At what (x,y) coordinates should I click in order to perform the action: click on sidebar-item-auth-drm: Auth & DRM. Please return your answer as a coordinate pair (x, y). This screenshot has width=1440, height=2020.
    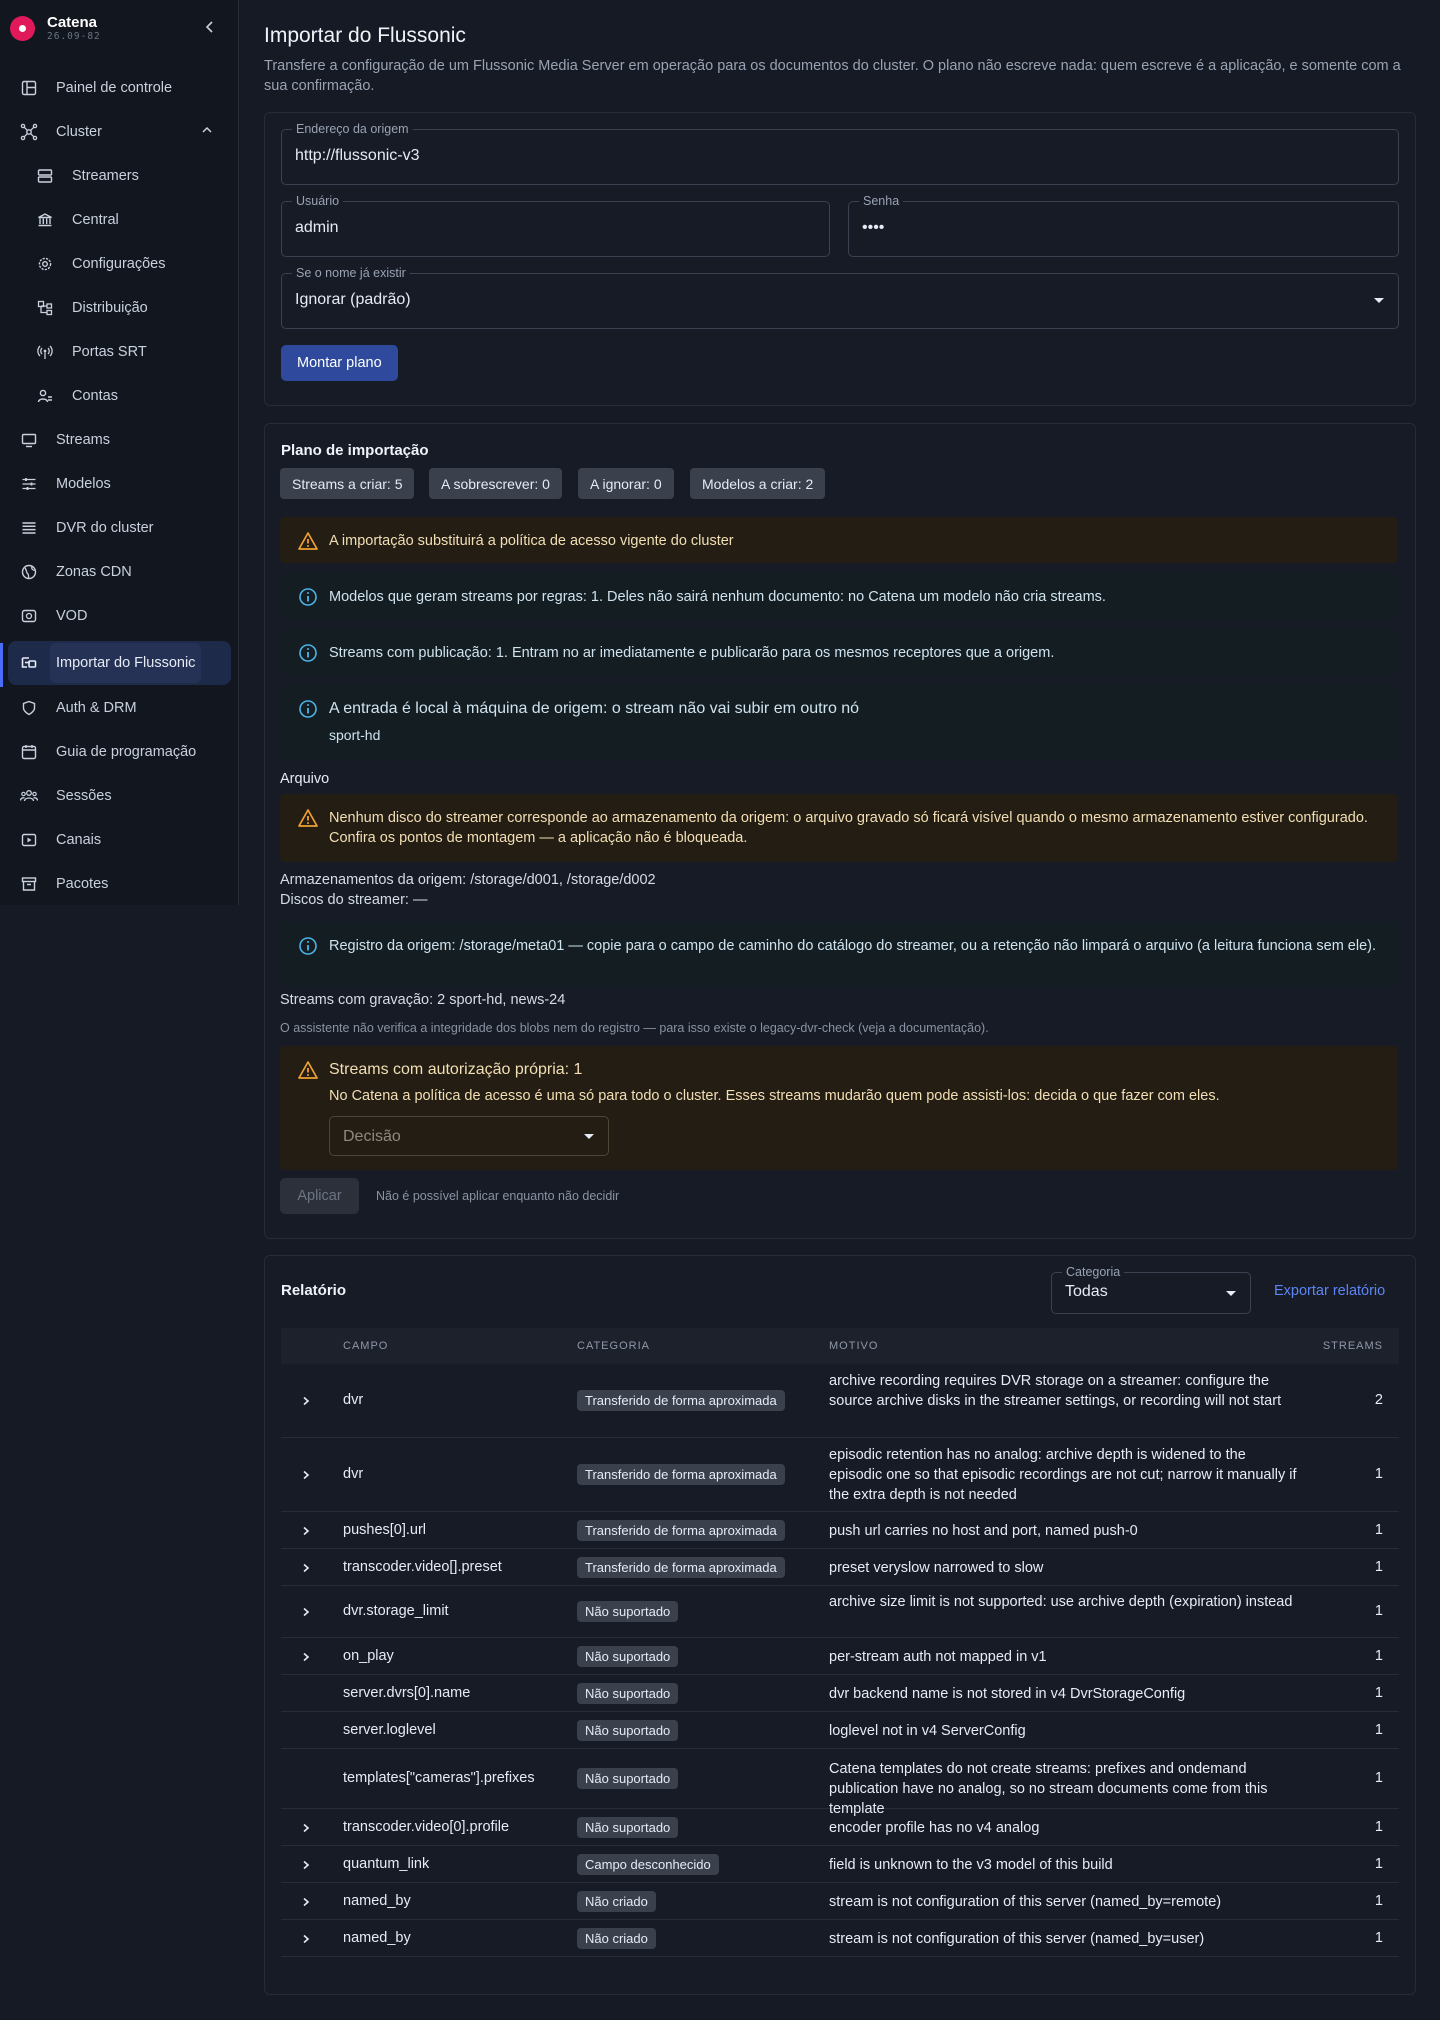
    Looking at the image, I should click on (119, 708).